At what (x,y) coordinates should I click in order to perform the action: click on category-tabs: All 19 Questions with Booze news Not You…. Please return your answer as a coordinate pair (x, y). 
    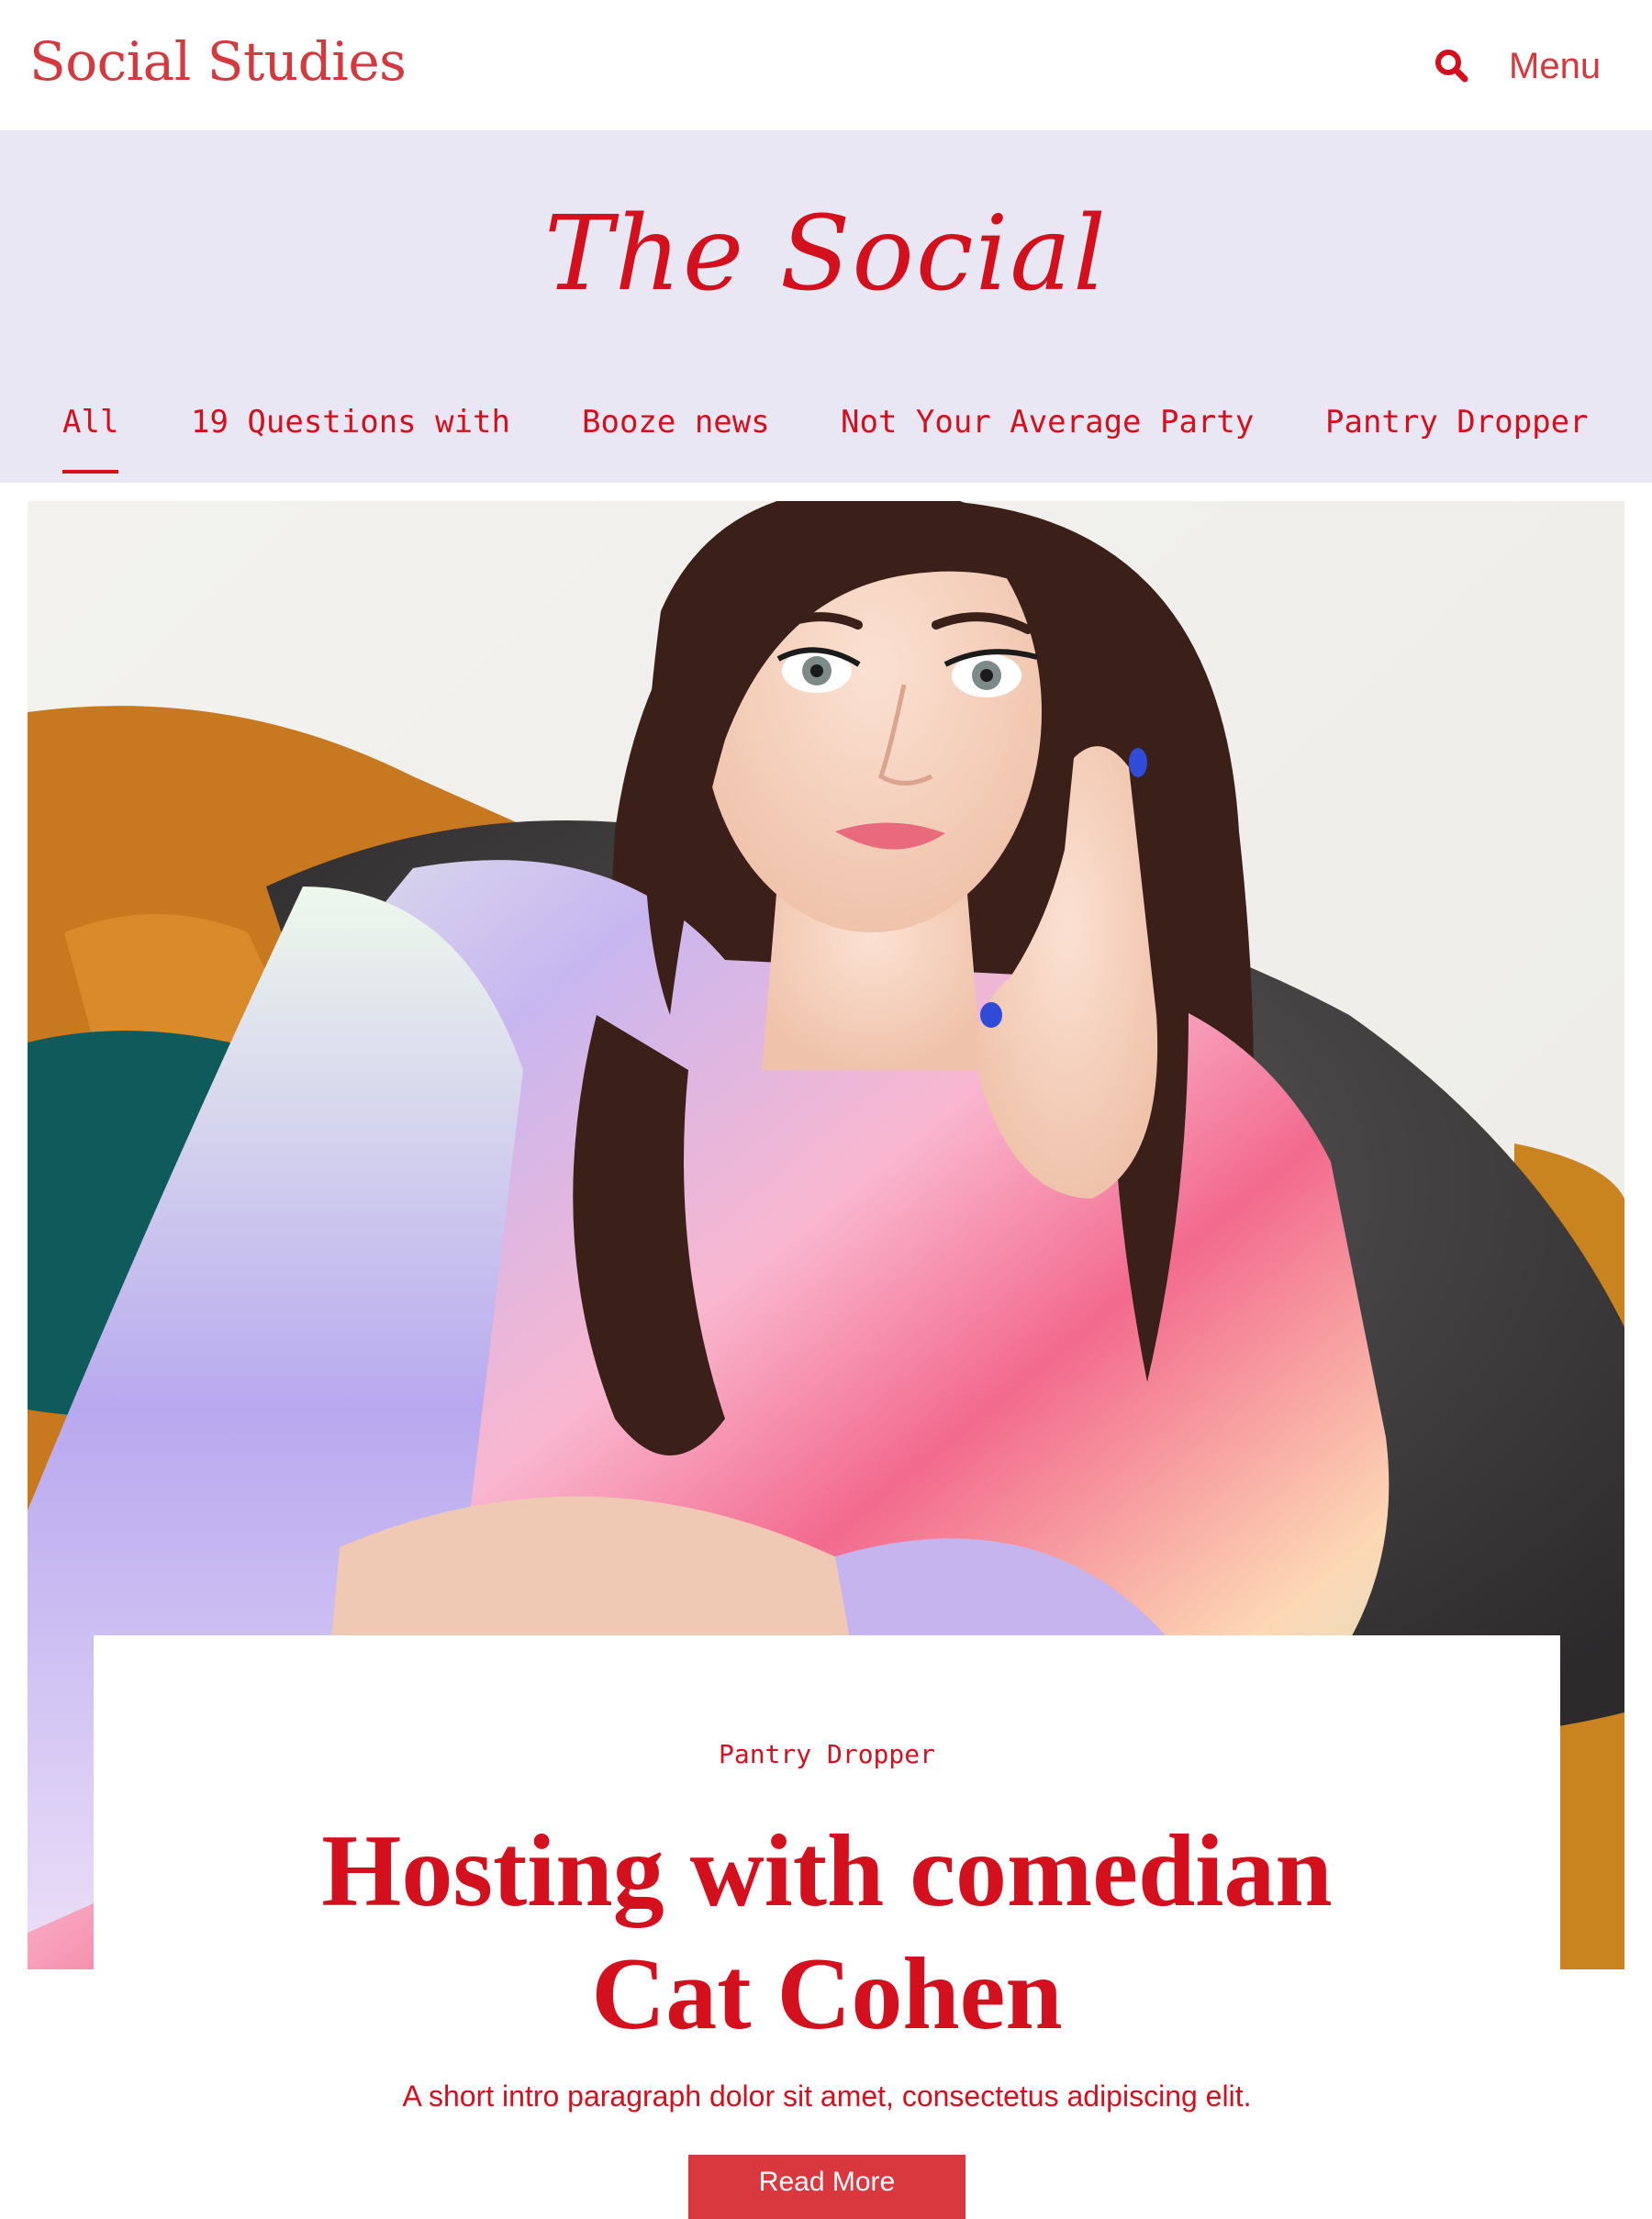
    Looking at the image, I should click on (826, 439).